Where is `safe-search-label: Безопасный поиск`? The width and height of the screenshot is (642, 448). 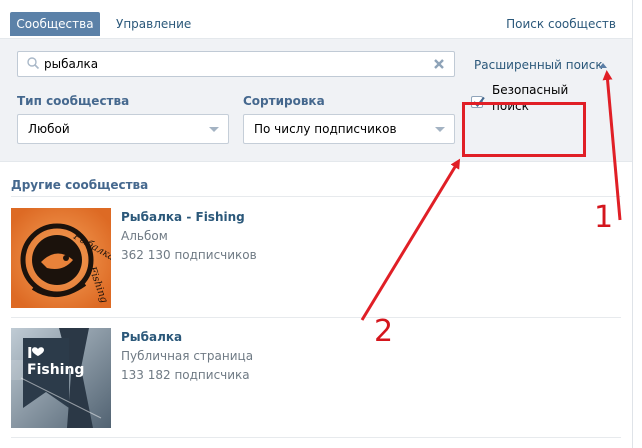
safe-search-label: Безопасный поиск is located at coordinates (530, 98).